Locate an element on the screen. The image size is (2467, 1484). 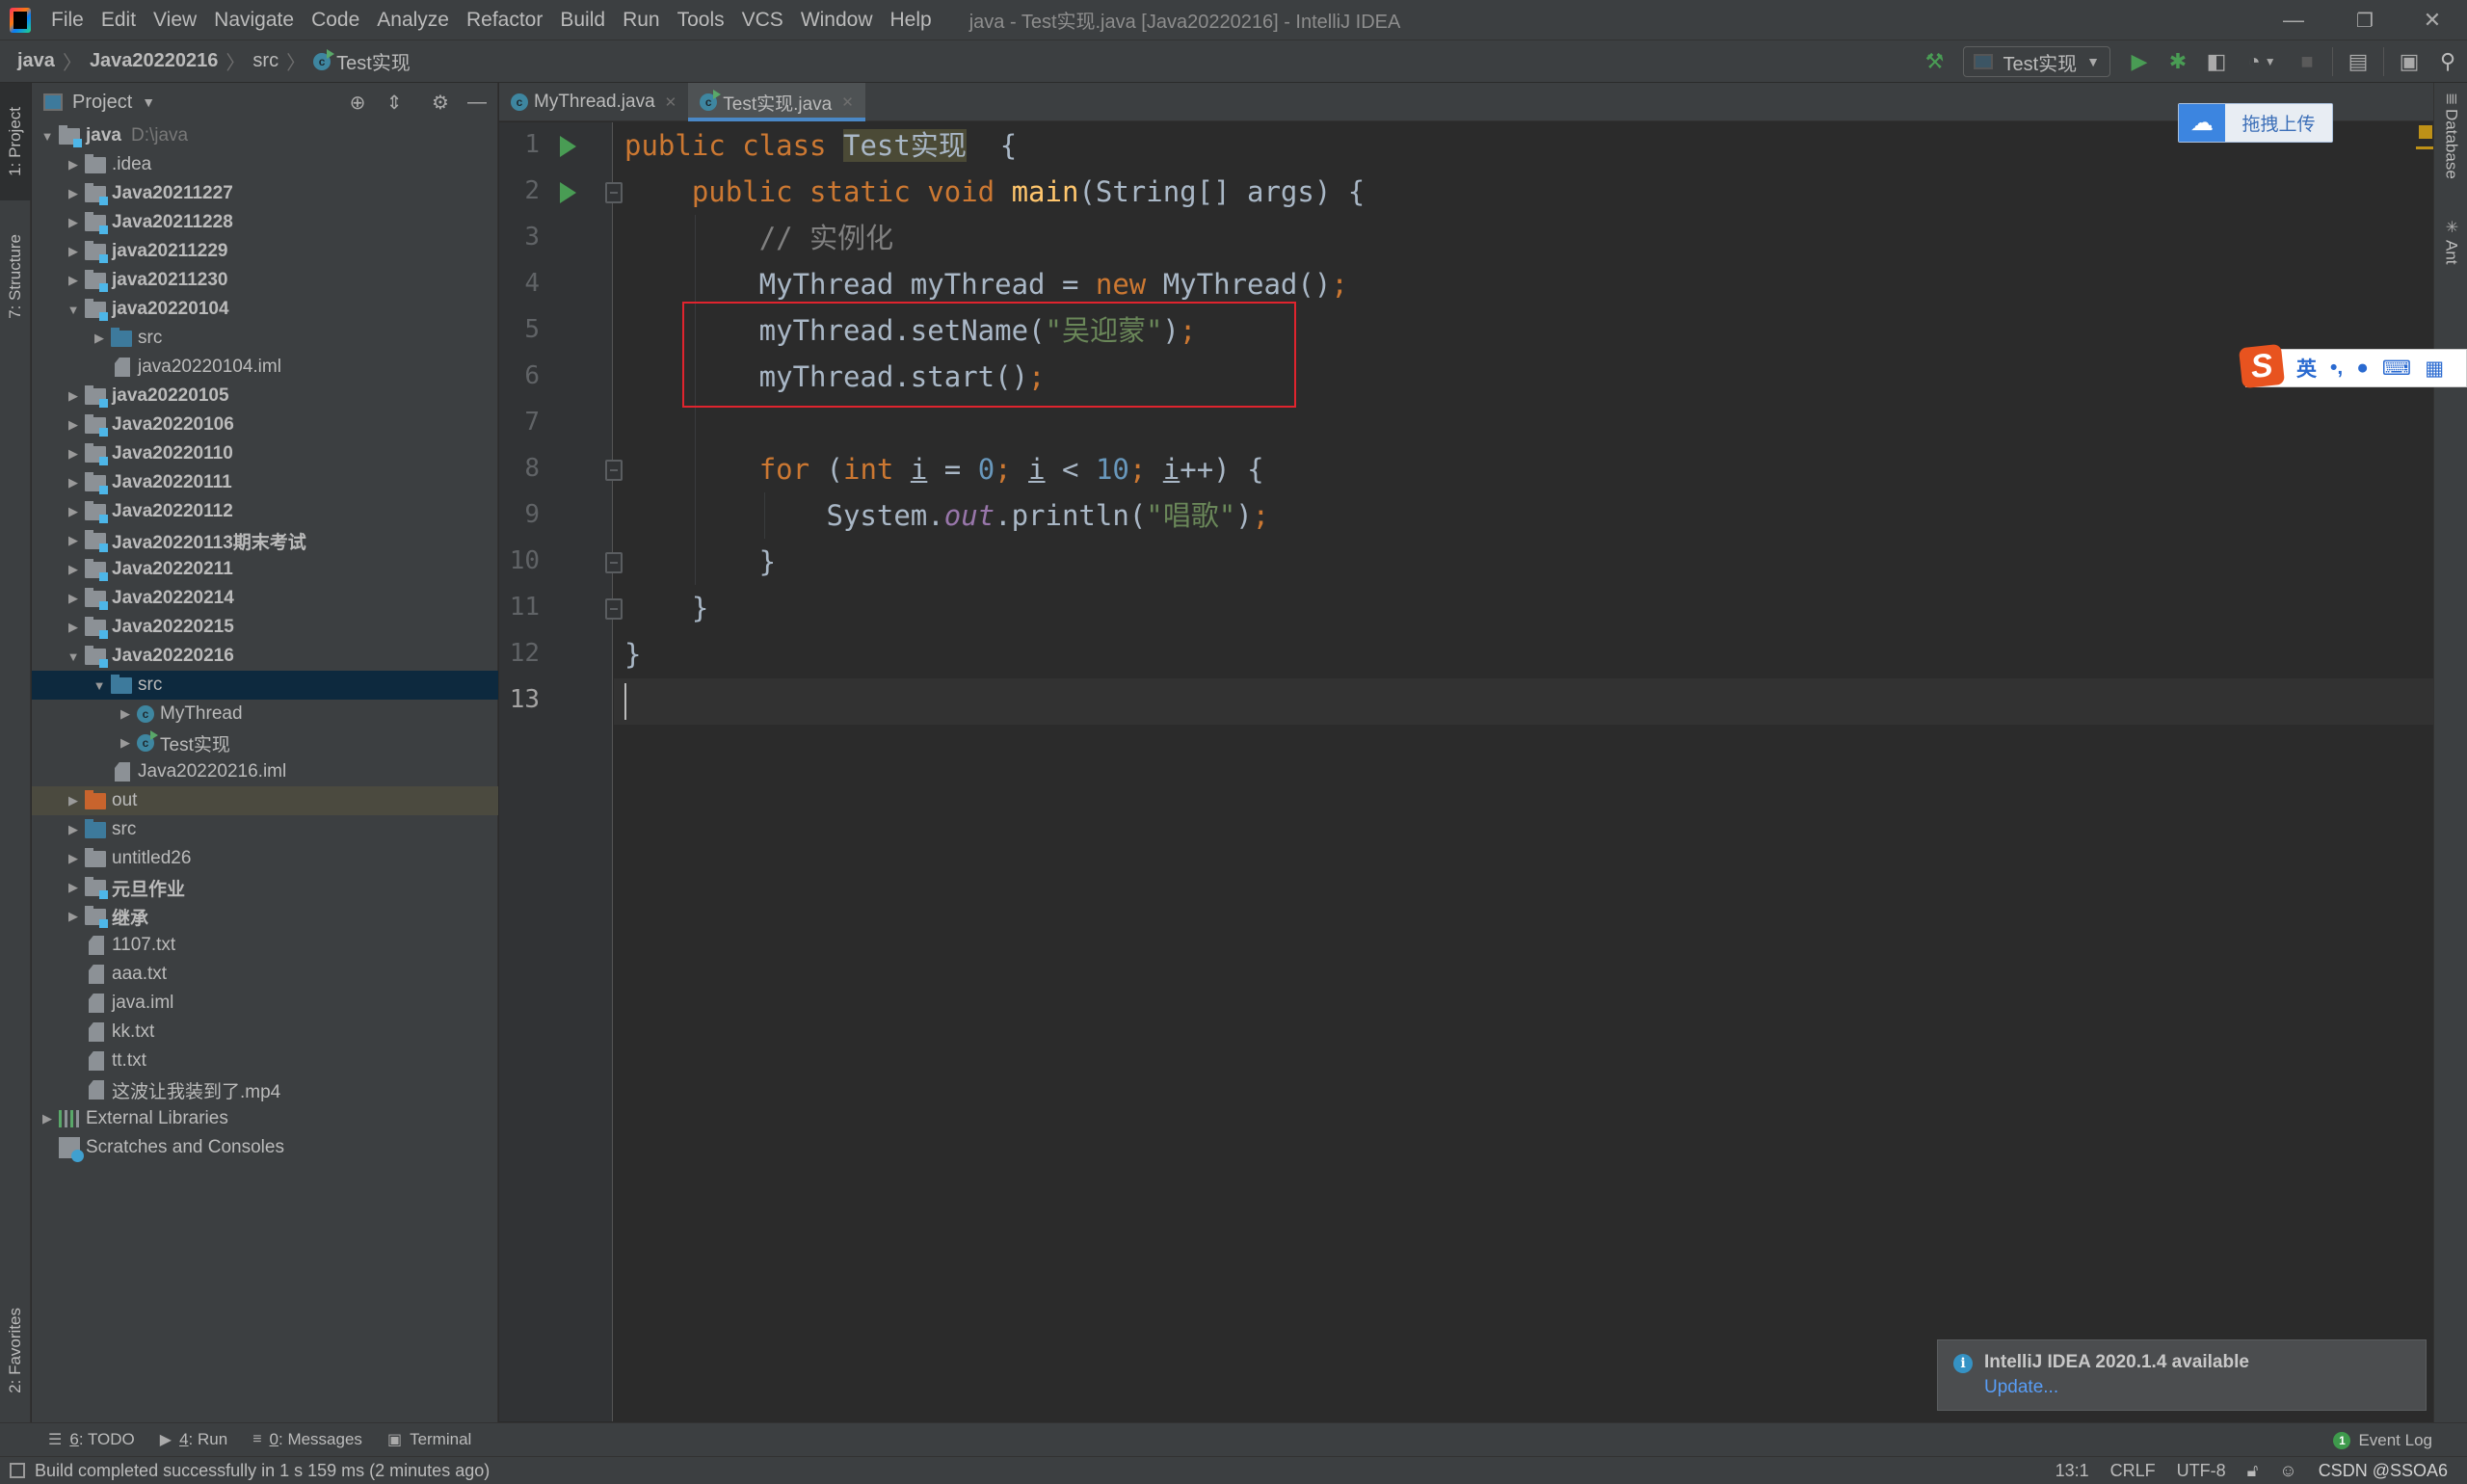
ant-tool-tab: ✳ Ant is located at coordinates (2450, 241).